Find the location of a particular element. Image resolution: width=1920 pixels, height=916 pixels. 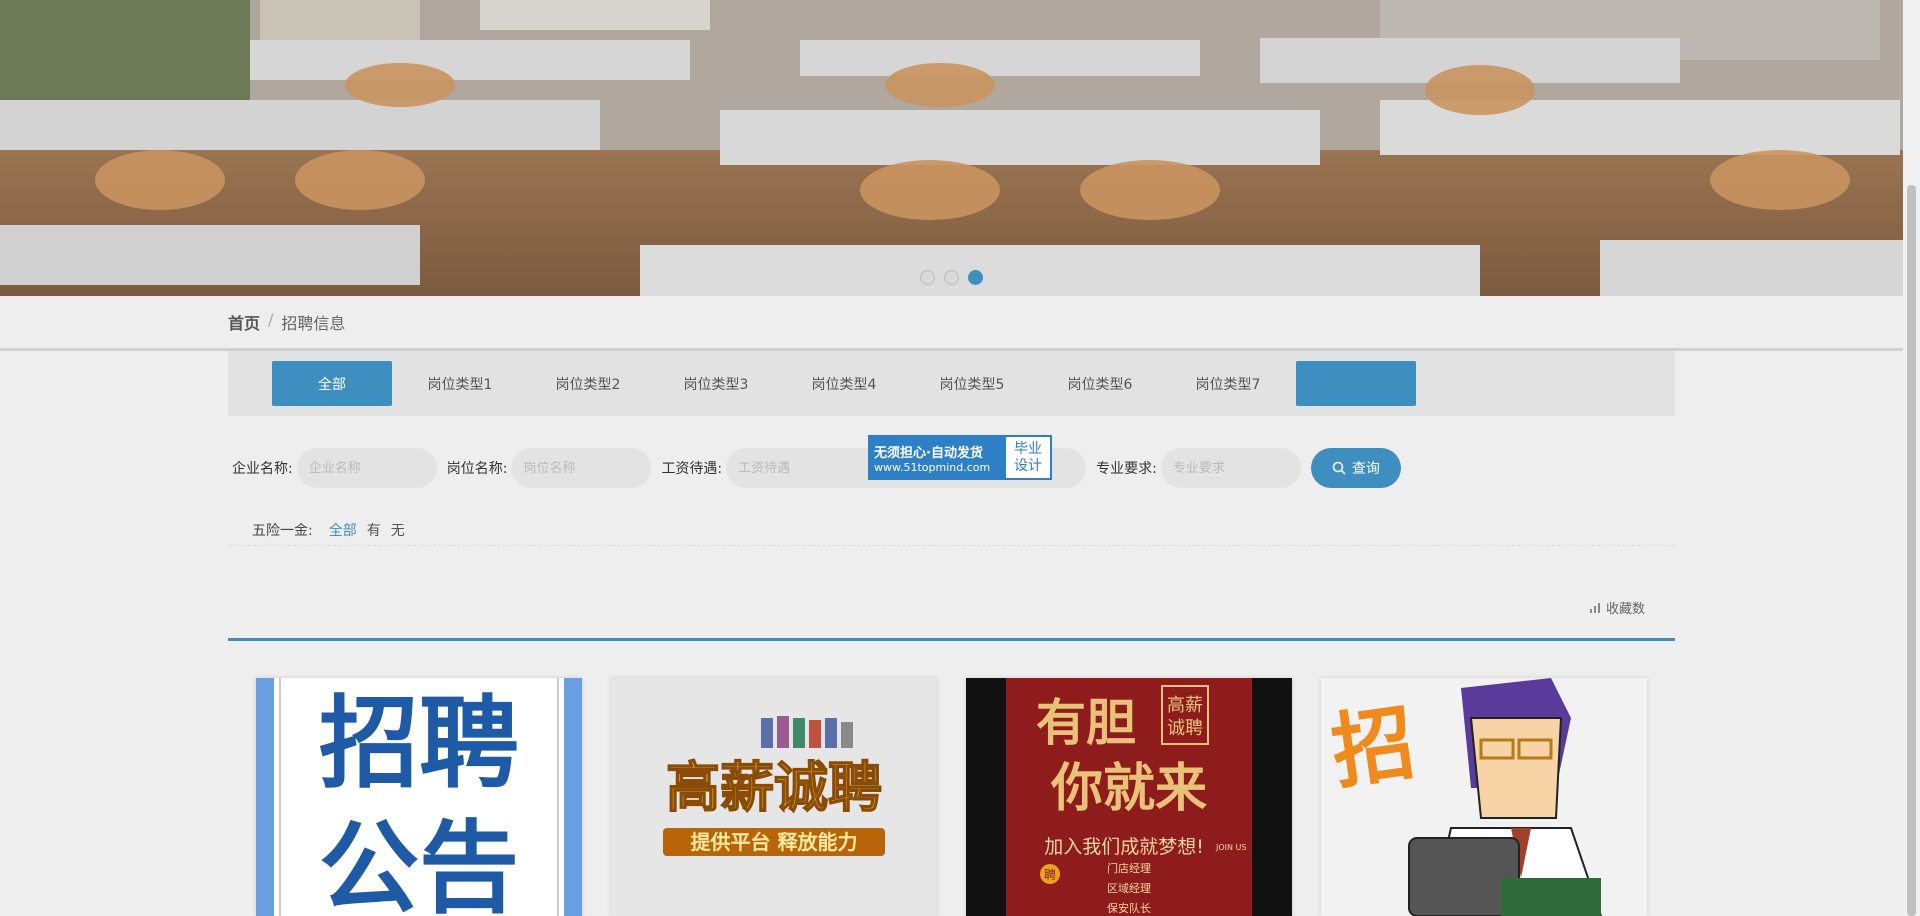

card-2-text2: 提供平台 释放能力 is located at coordinates (774, 842).